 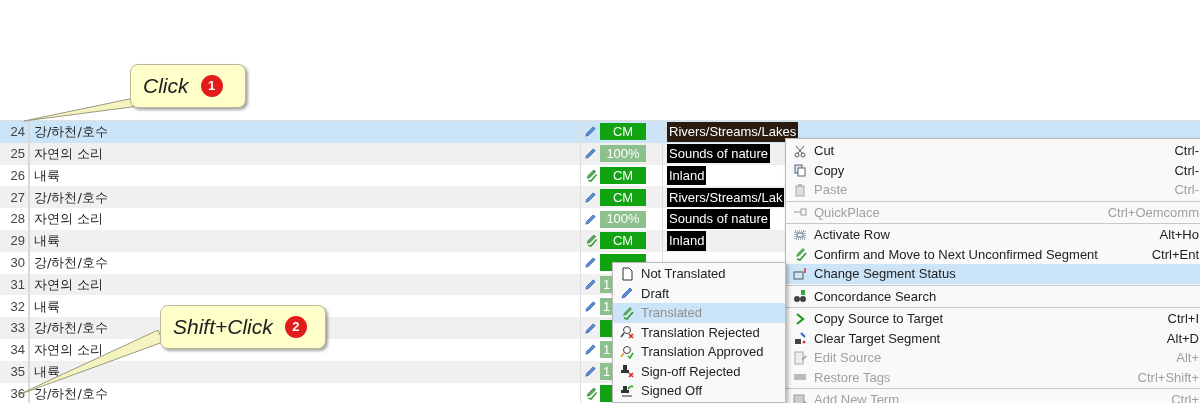 What do you see at coordinates (17, 393) in the screenshot?
I see `row-number: 36` at bounding box center [17, 393].